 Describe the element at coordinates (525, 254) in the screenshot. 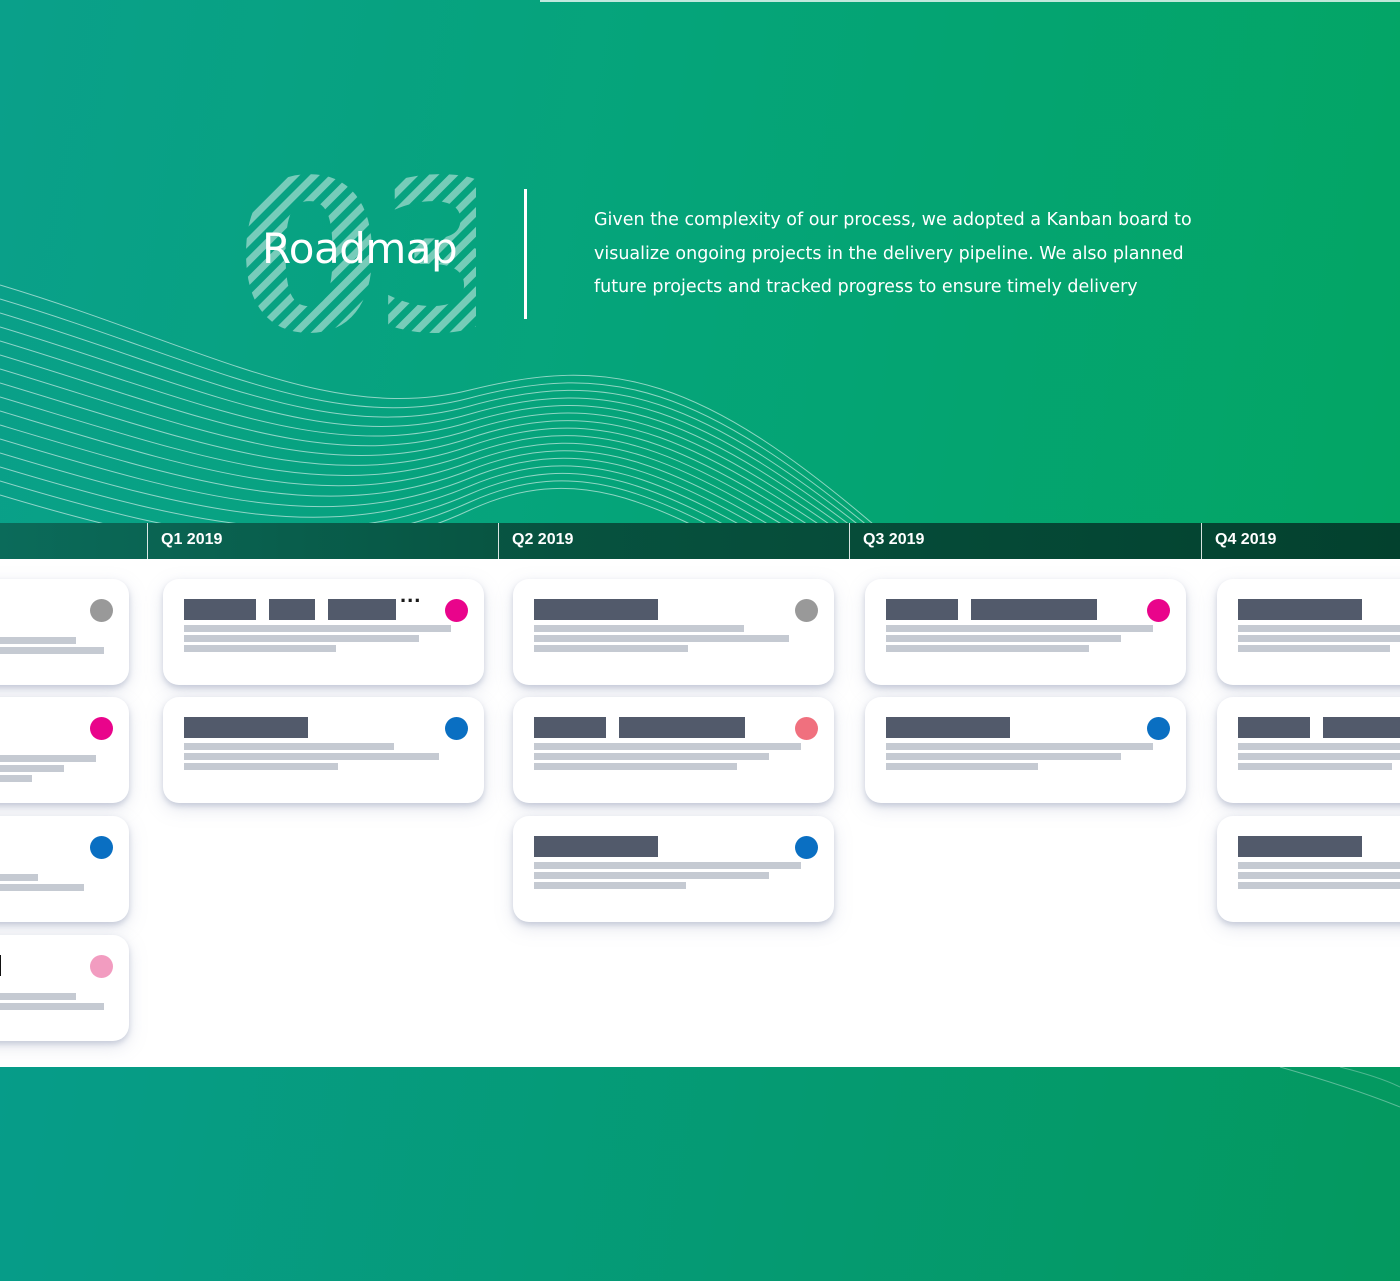

I see `title-divider` at that location.